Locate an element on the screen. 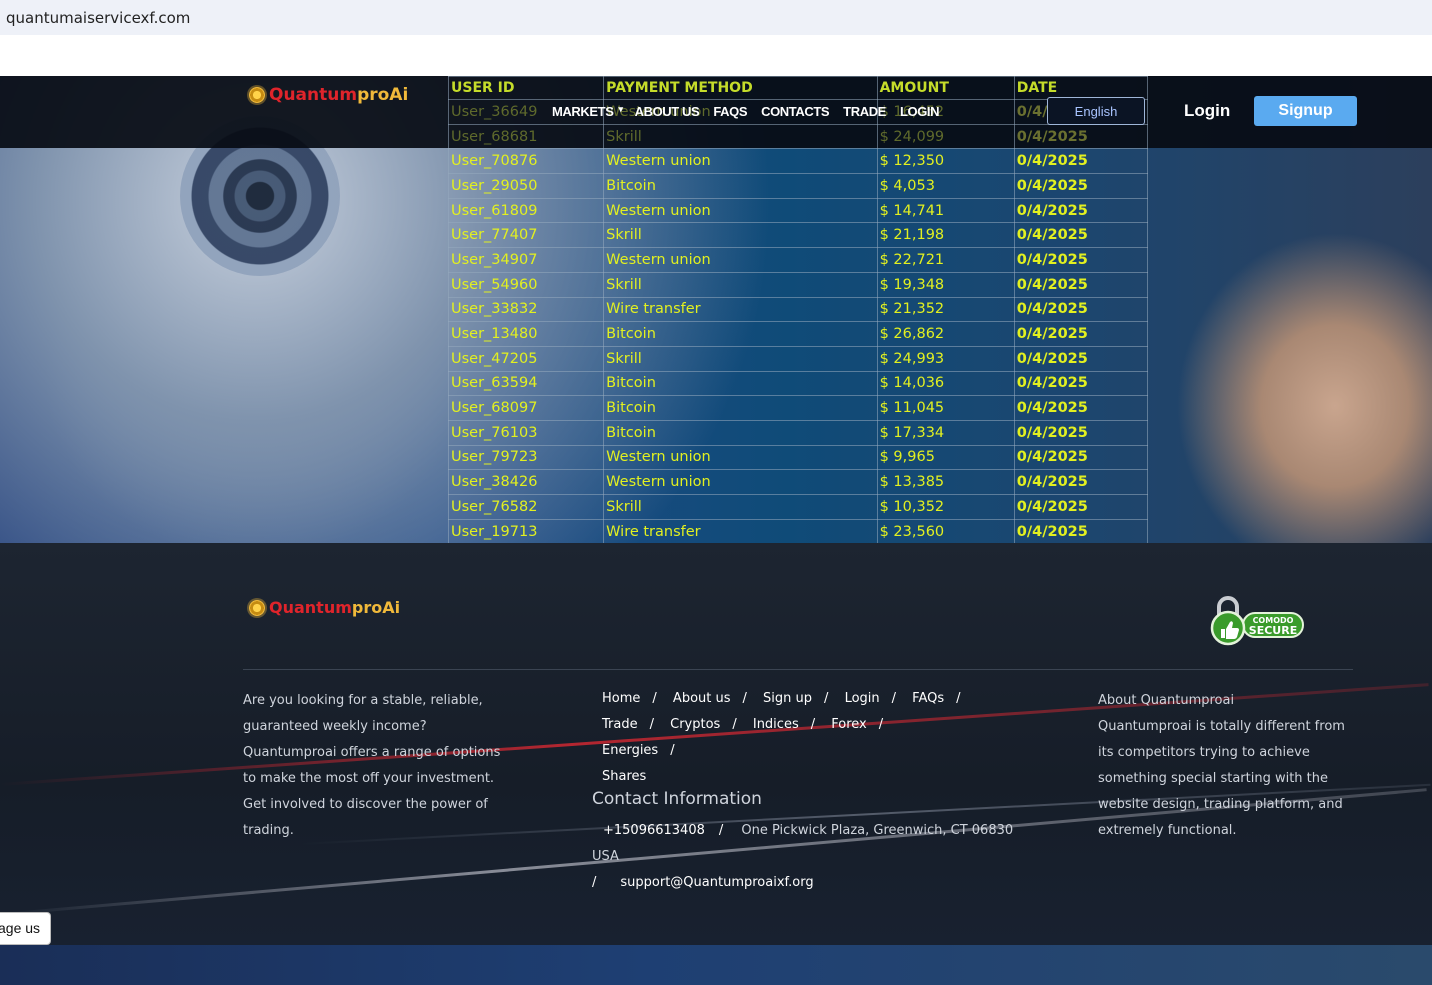 This screenshot has width=1432, height=985. amount-cell: $ 14,036 is located at coordinates (945, 383).